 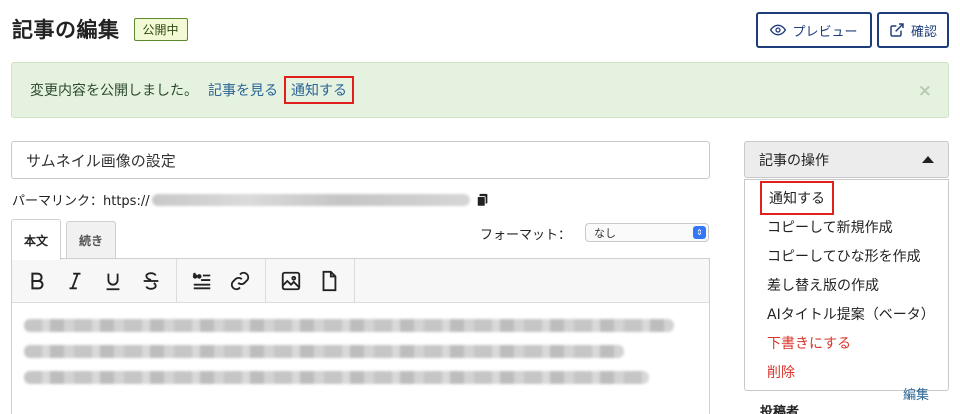 I want to click on italic-button, so click(x=75, y=281).